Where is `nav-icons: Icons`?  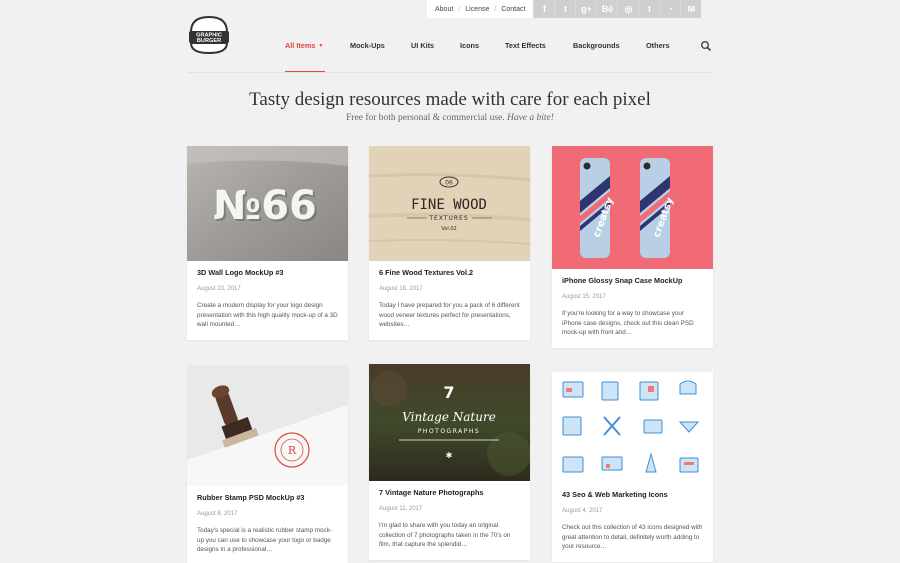
nav-icons: Icons is located at coordinates (469, 45).